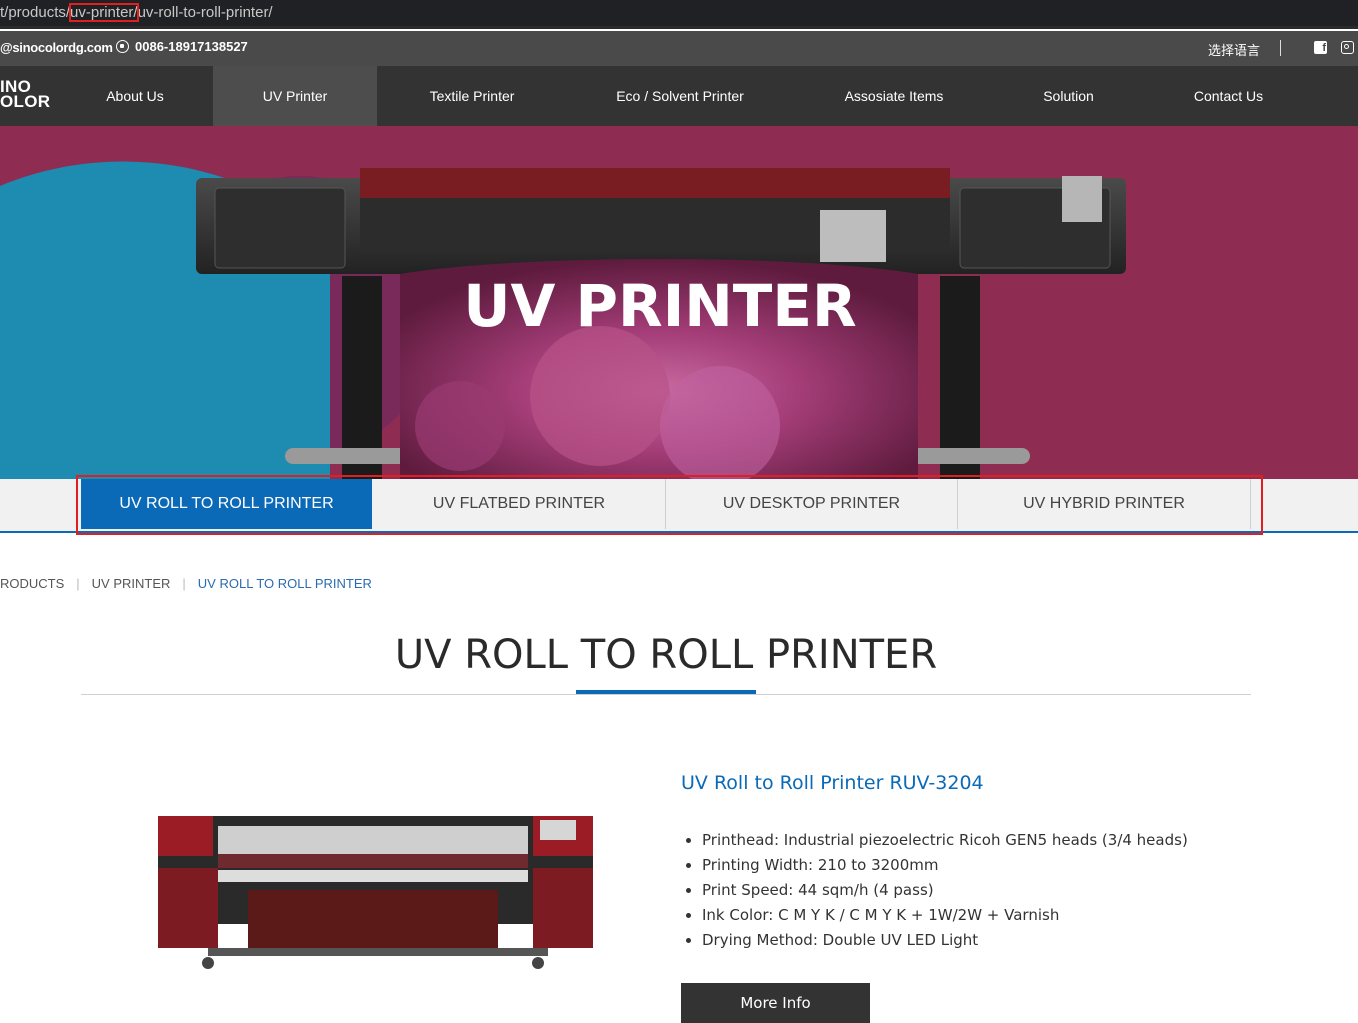 The width and height of the screenshot is (1358, 1023). Describe the element at coordinates (135, 96) in the screenshot. I see `nav-about-us: About Us` at that location.